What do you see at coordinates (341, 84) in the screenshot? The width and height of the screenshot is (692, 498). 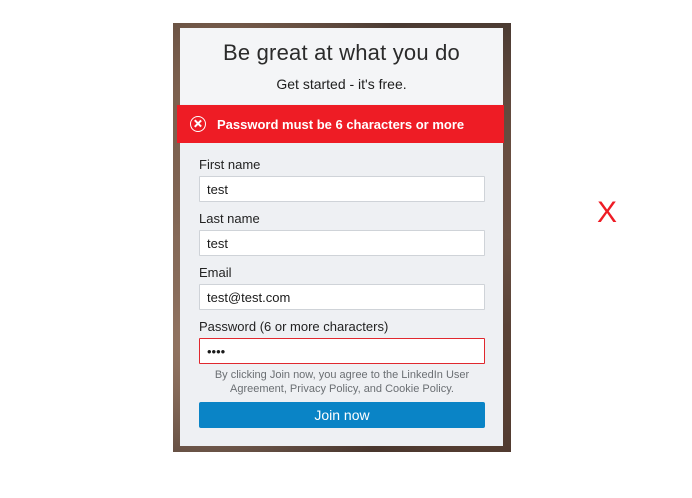 I see `page-subtitle: Get started - it's free.` at bounding box center [341, 84].